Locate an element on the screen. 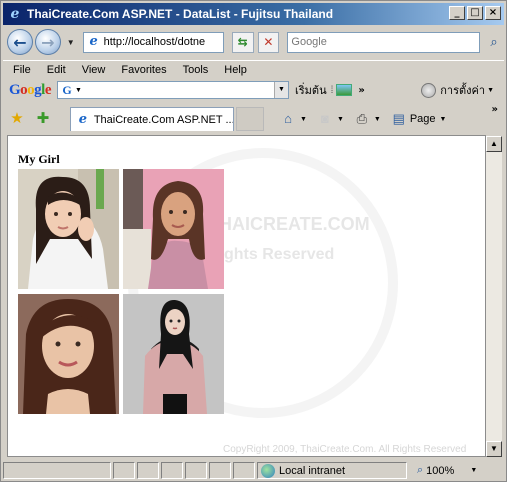 The height and width of the screenshot is (482, 507). menu-help: Help is located at coordinates (235, 70).